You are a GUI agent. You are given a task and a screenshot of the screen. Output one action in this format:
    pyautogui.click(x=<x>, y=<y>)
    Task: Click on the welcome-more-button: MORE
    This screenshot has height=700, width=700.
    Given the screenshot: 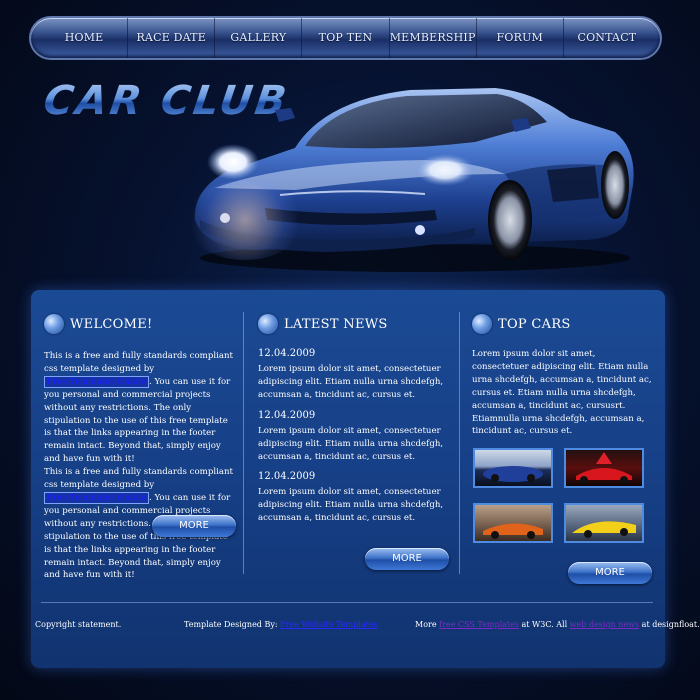 What is the action you would take?
    pyautogui.click(x=194, y=526)
    